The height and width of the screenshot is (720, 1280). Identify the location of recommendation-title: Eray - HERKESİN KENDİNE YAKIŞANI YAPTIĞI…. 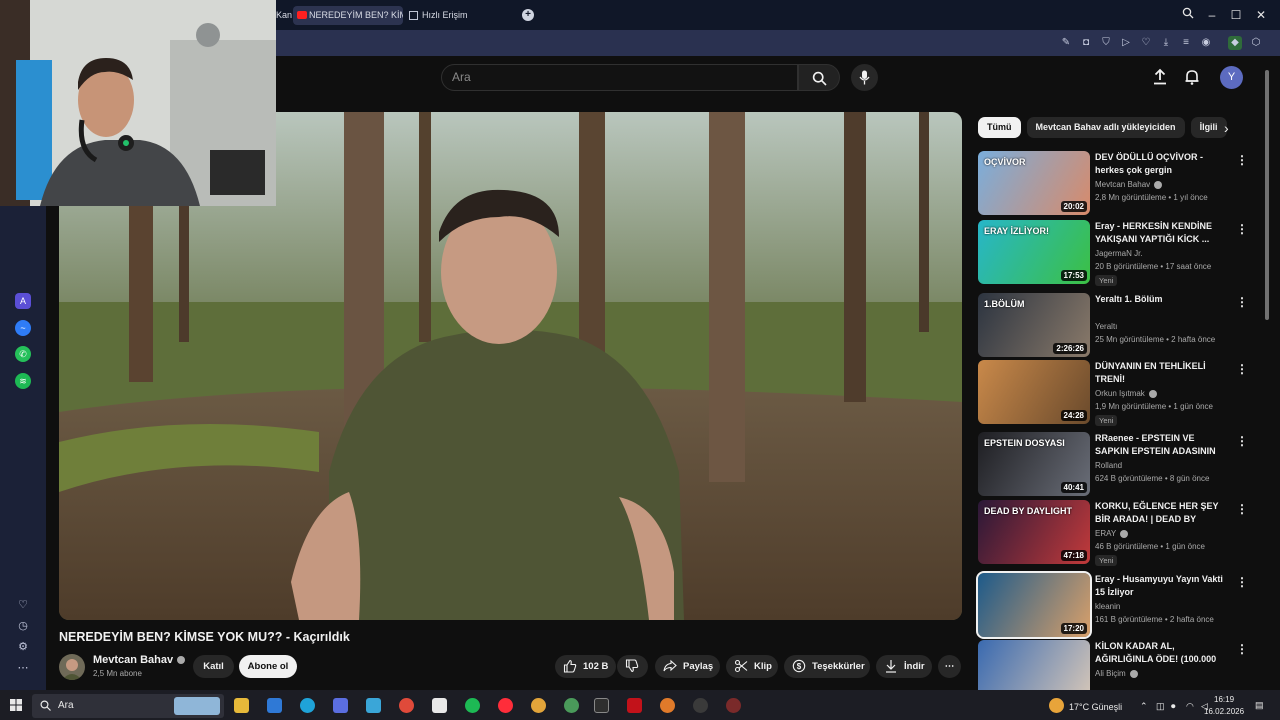
(1163, 233).